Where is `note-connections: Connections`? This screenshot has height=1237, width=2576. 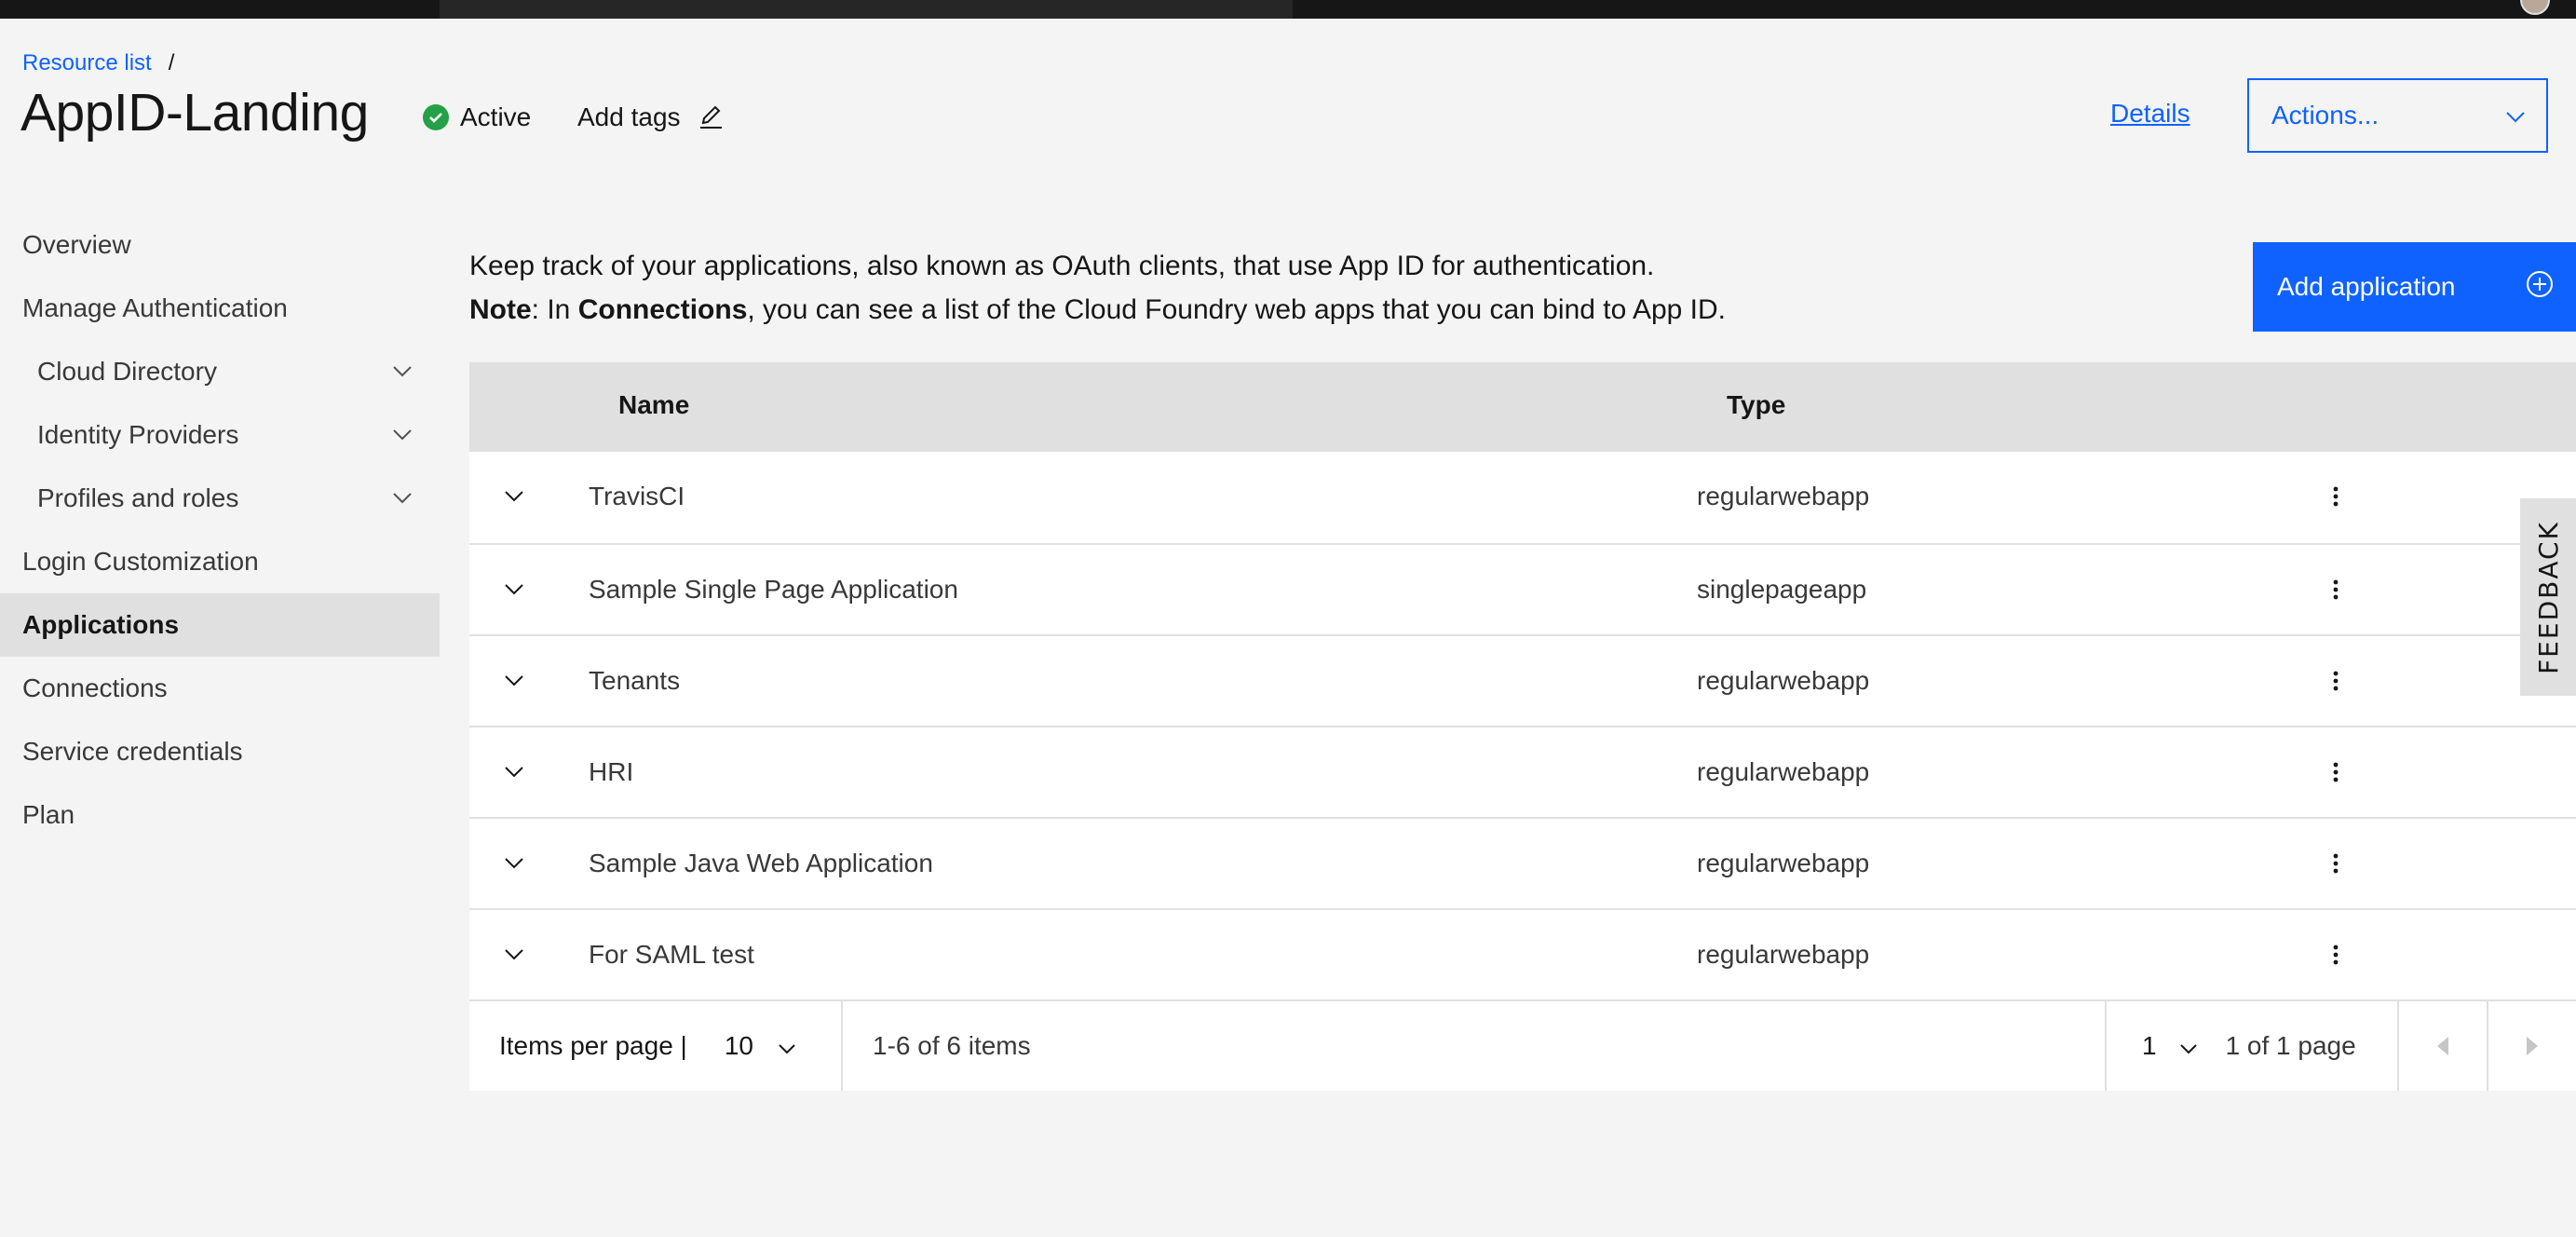 note-connections: Connections is located at coordinates (662, 310).